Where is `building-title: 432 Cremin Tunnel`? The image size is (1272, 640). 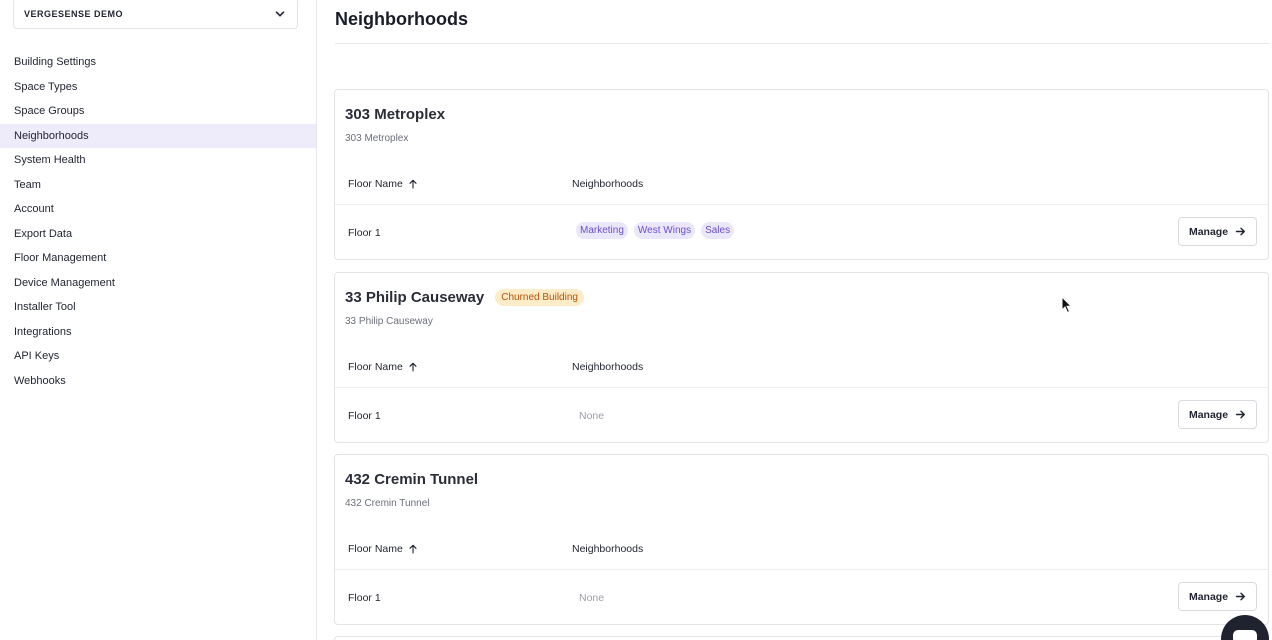
building-title: 432 Cremin Tunnel is located at coordinates (411, 479).